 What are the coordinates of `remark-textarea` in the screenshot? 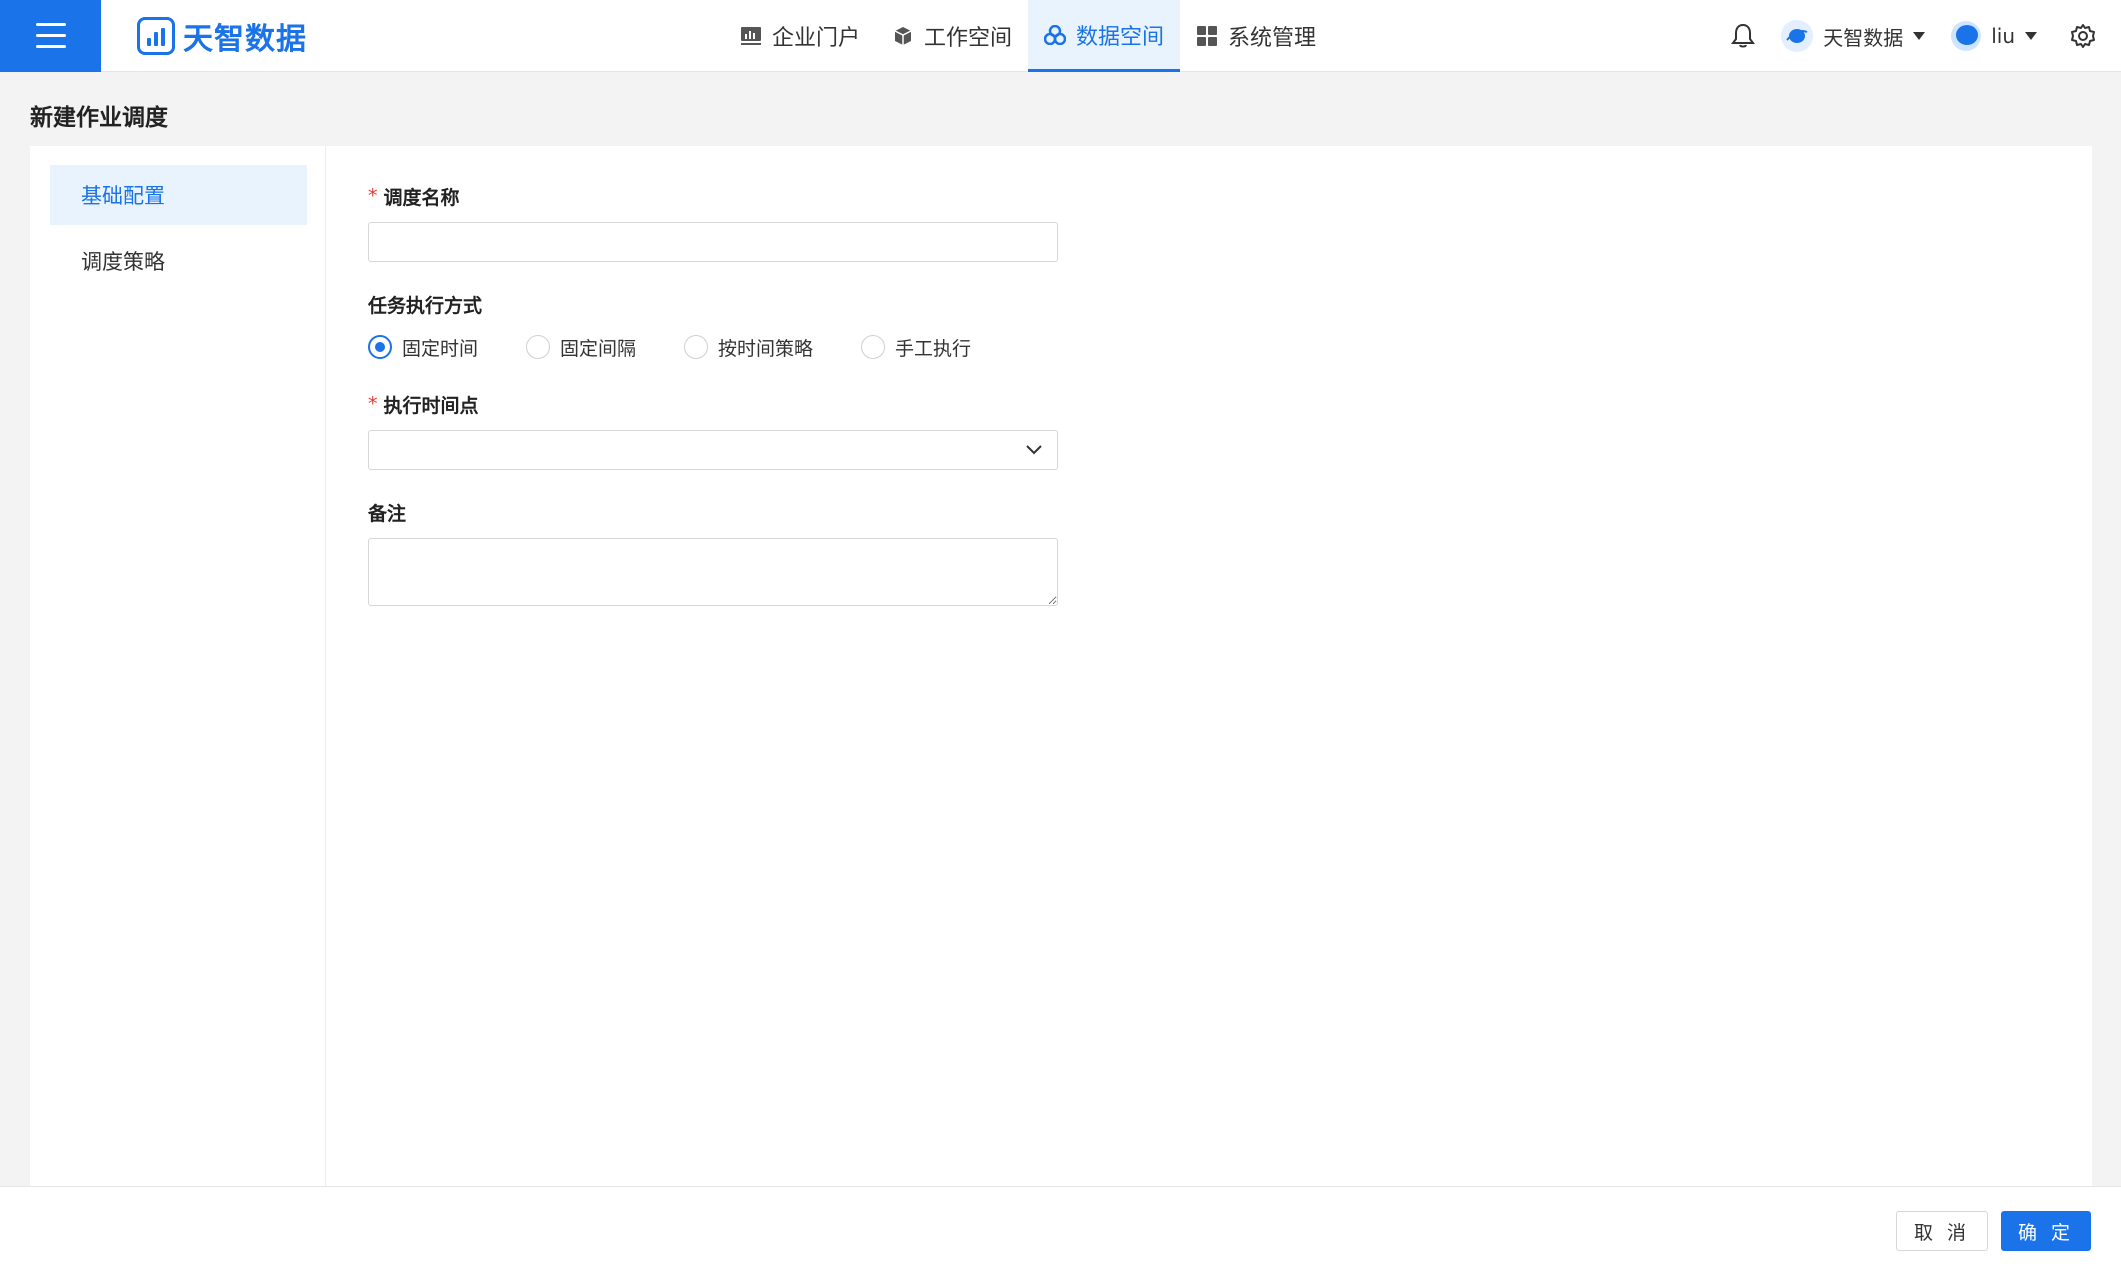 It's located at (713, 572).